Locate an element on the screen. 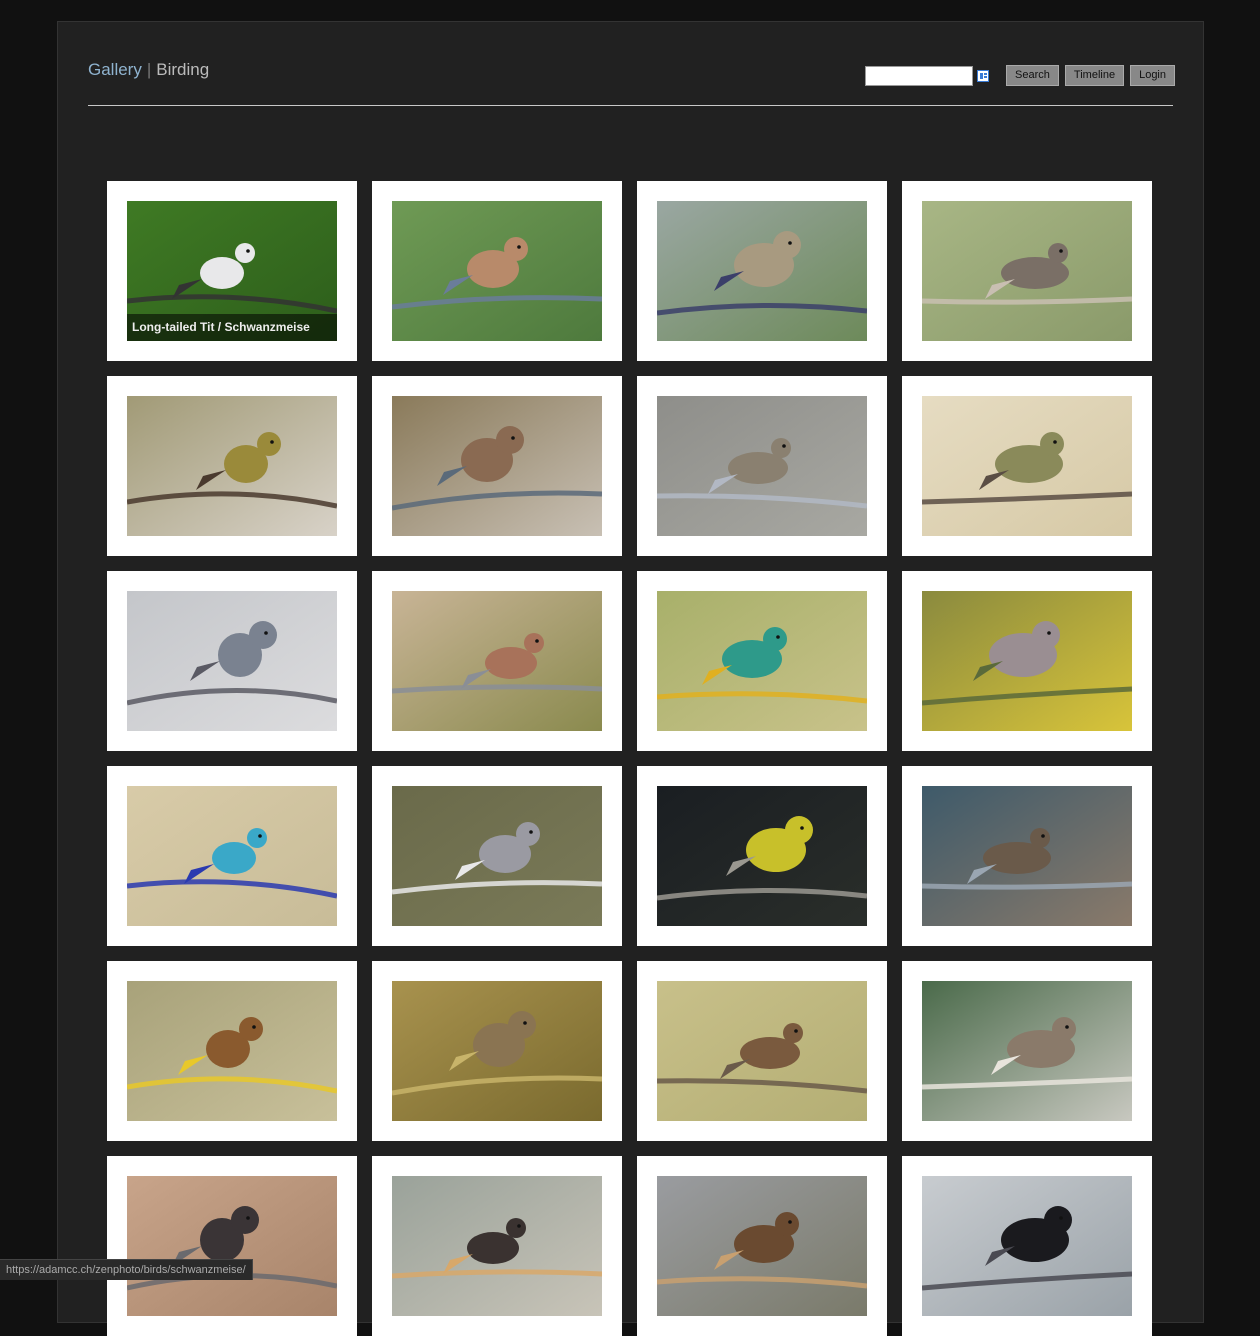 The image size is (1260, 1336). photo-thumbnail: Long-tailed Tit / Schwanzmeise is located at coordinates (232, 271).